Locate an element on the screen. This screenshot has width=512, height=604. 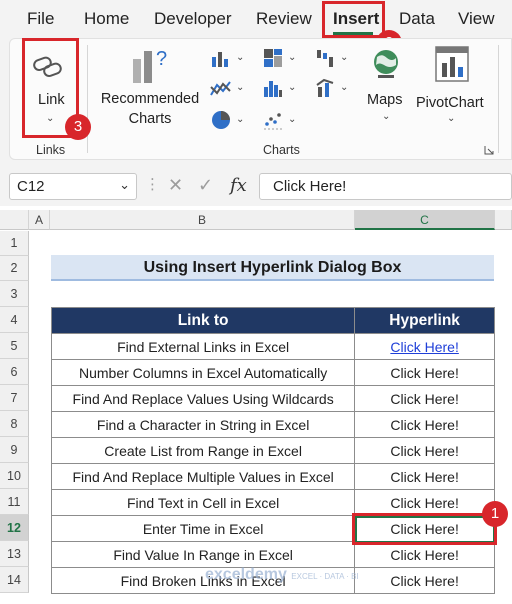
link-to-cell: Find And Replace Values Using Wildcards is located at coordinates (203, 398).